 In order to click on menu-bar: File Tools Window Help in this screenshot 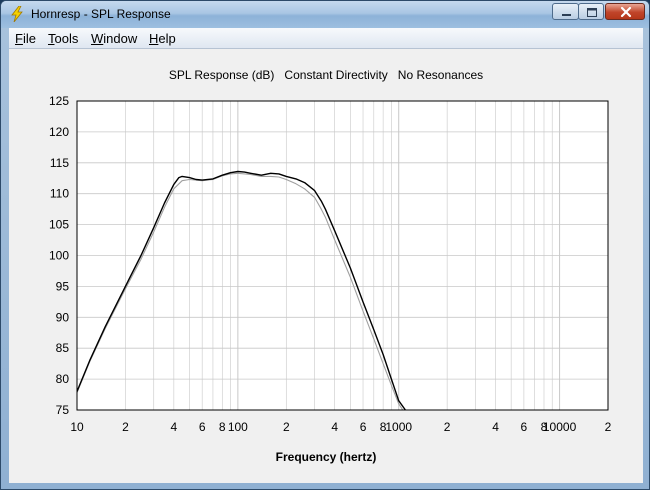, I will do `click(326, 38)`.